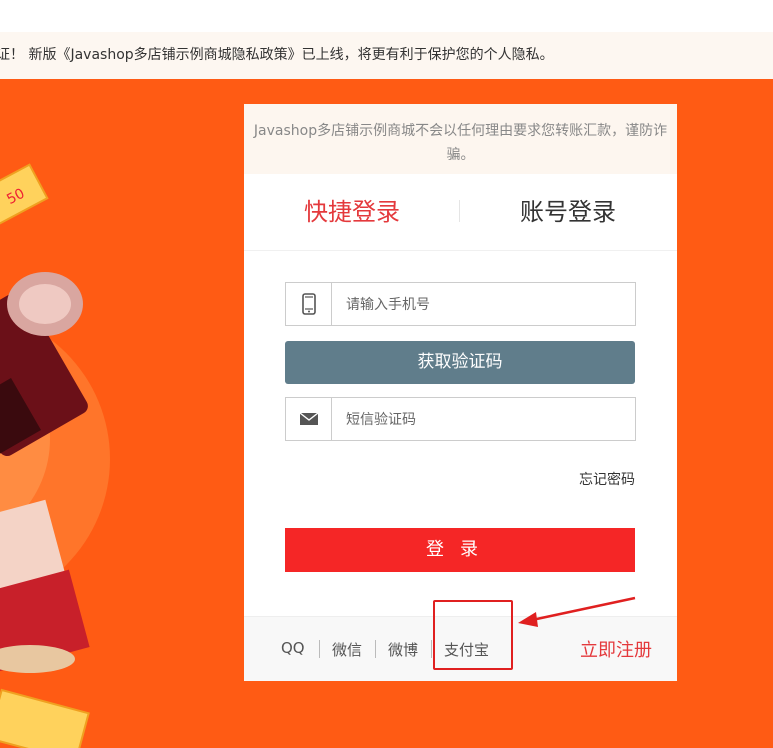 The height and width of the screenshot is (748, 773). I want to click on login-tabs: 快捷登录 账号登录, so click(460, 212).